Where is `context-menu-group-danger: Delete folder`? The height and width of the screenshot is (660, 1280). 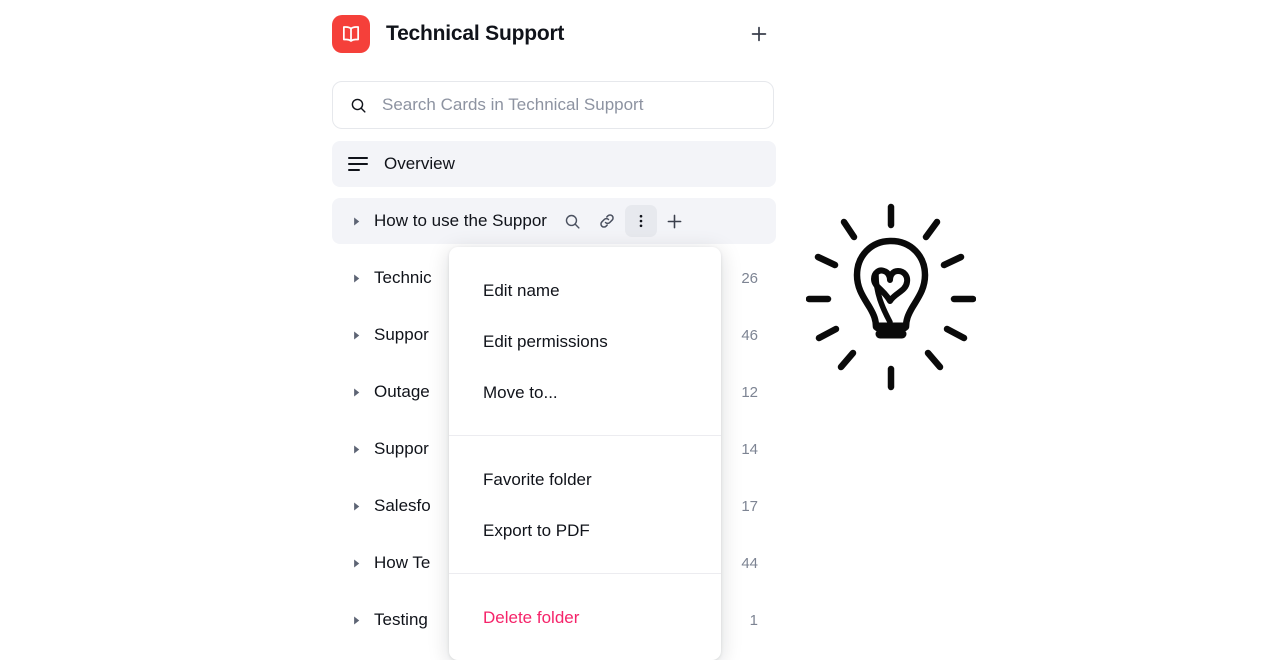 context-menu-group-danger: Delete folder is located at coordinates (585, 616).